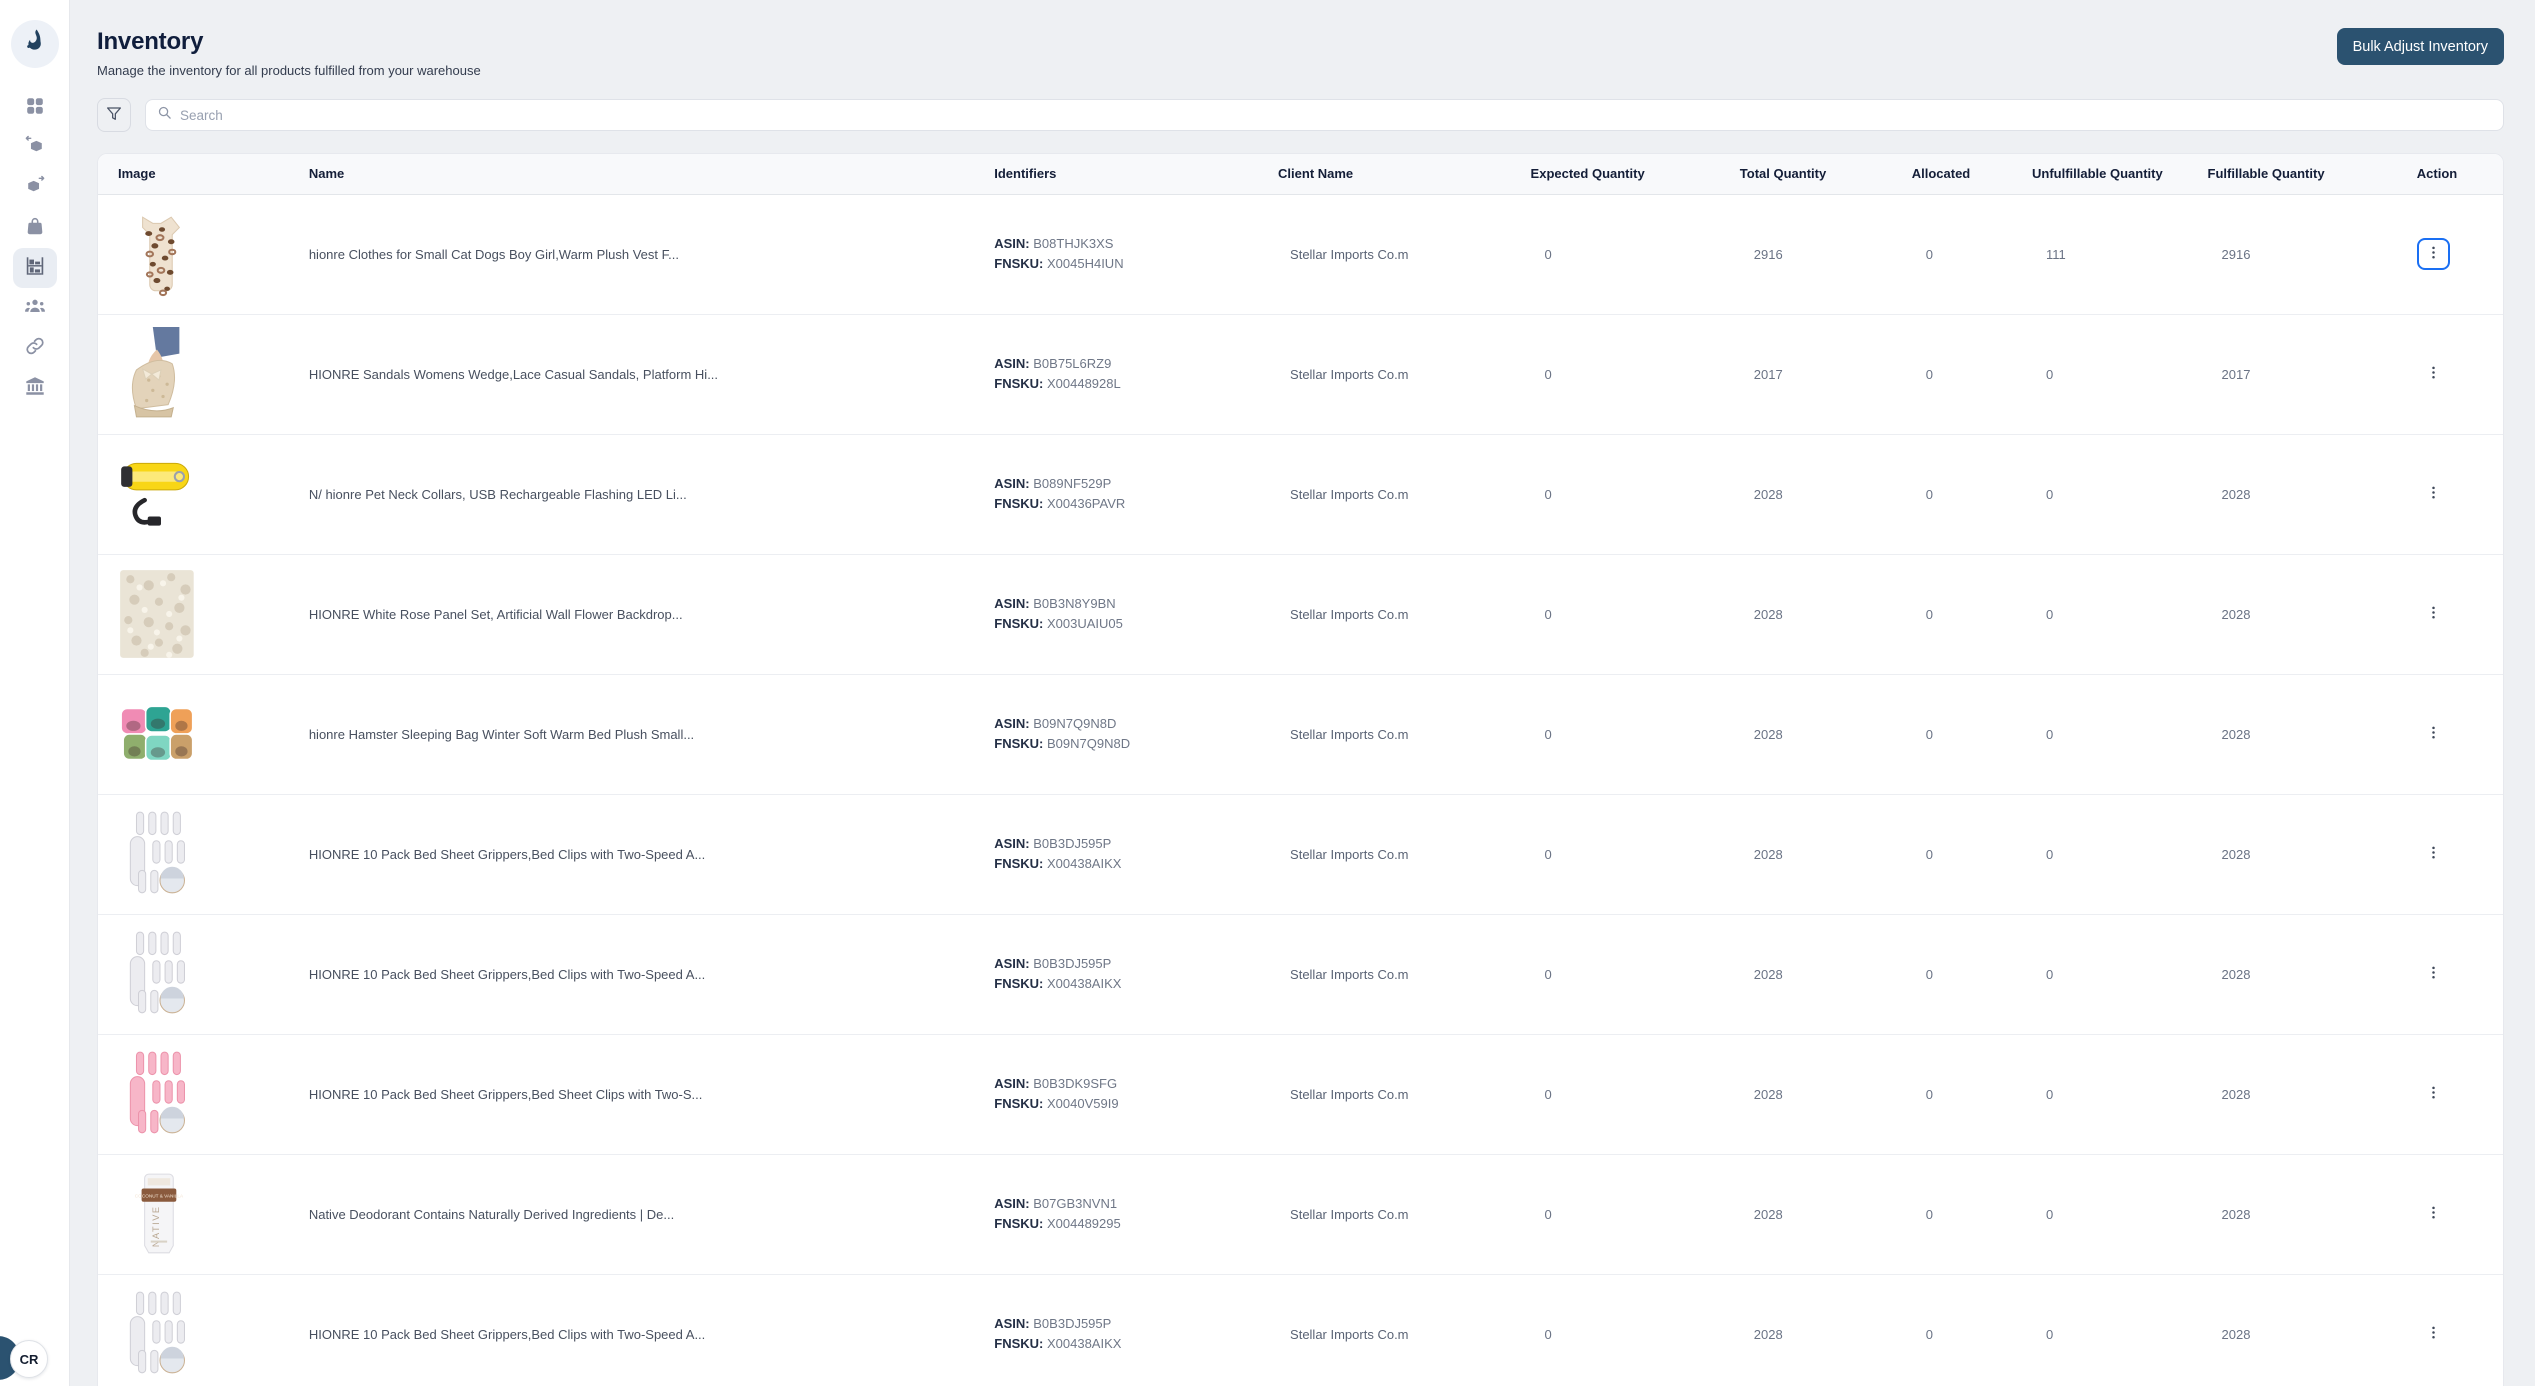  I want to click on app-logo, so click(34, 44).